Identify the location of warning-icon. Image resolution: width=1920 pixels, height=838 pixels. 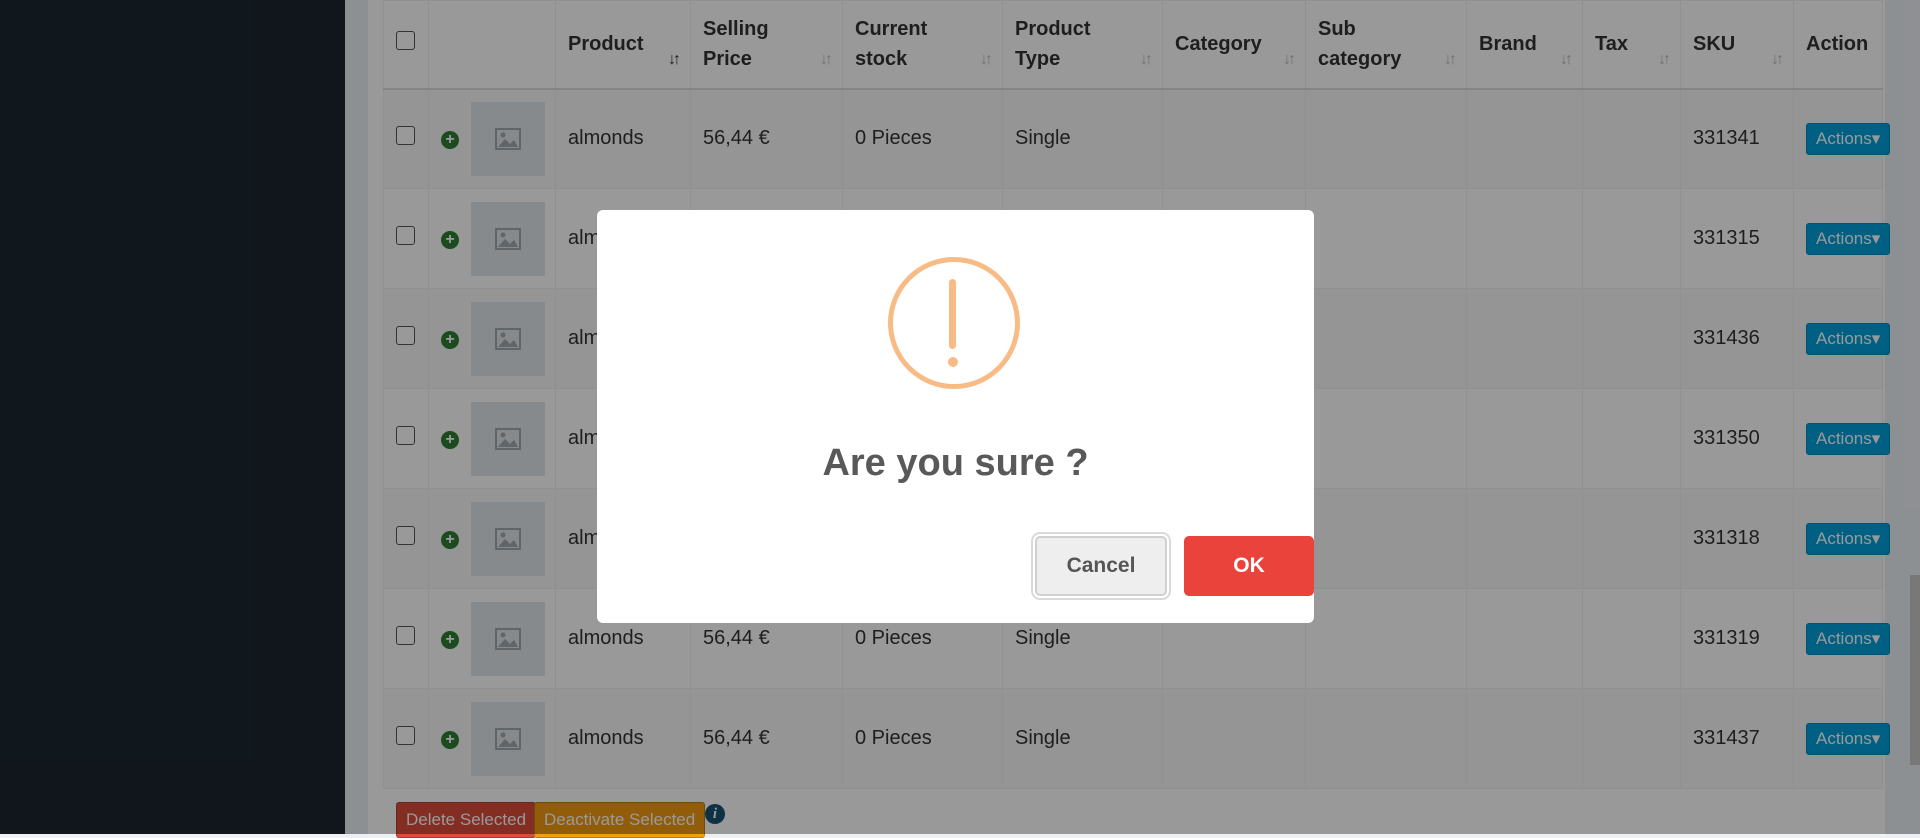
(954, 323).